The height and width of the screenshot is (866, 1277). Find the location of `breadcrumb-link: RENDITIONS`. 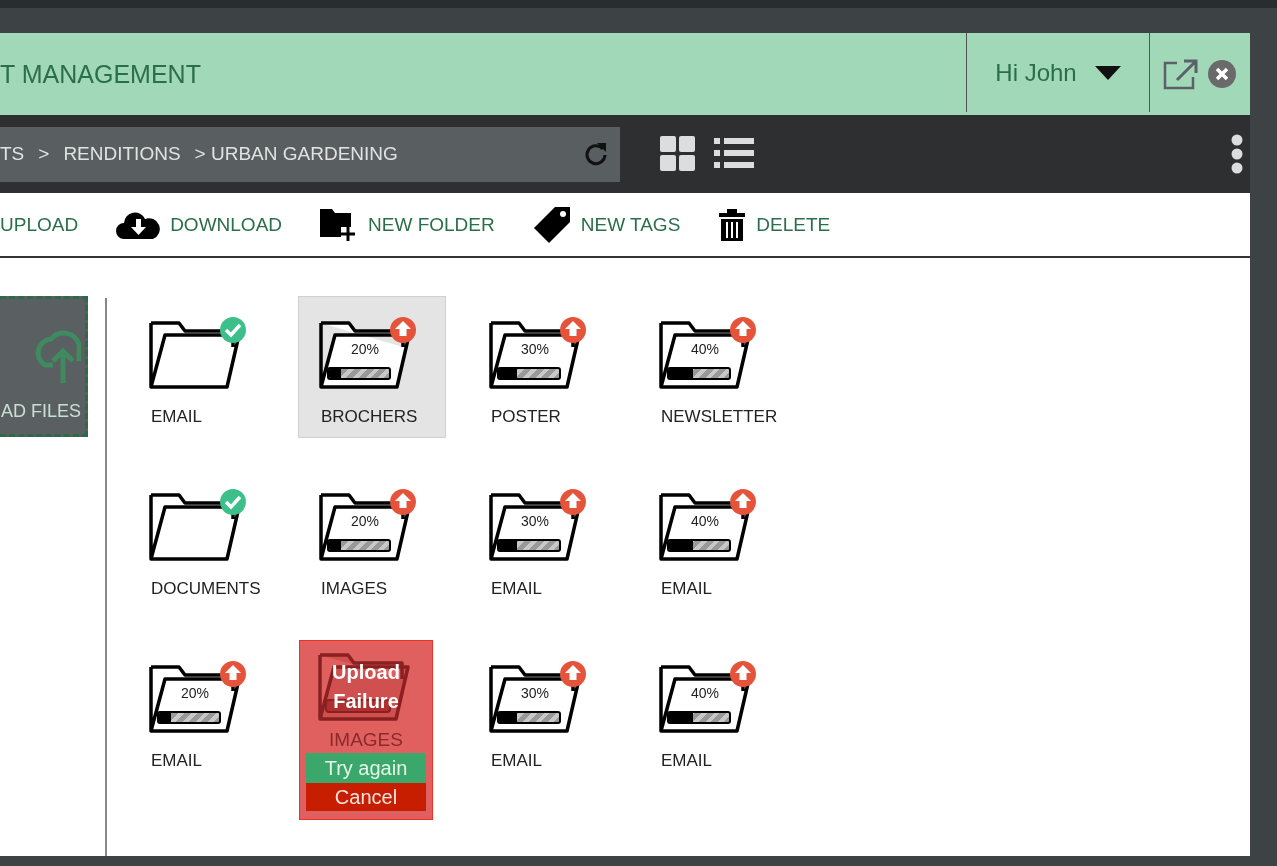

breadcrumb-link: RENDITIONS is located at coordinates (122, 154).